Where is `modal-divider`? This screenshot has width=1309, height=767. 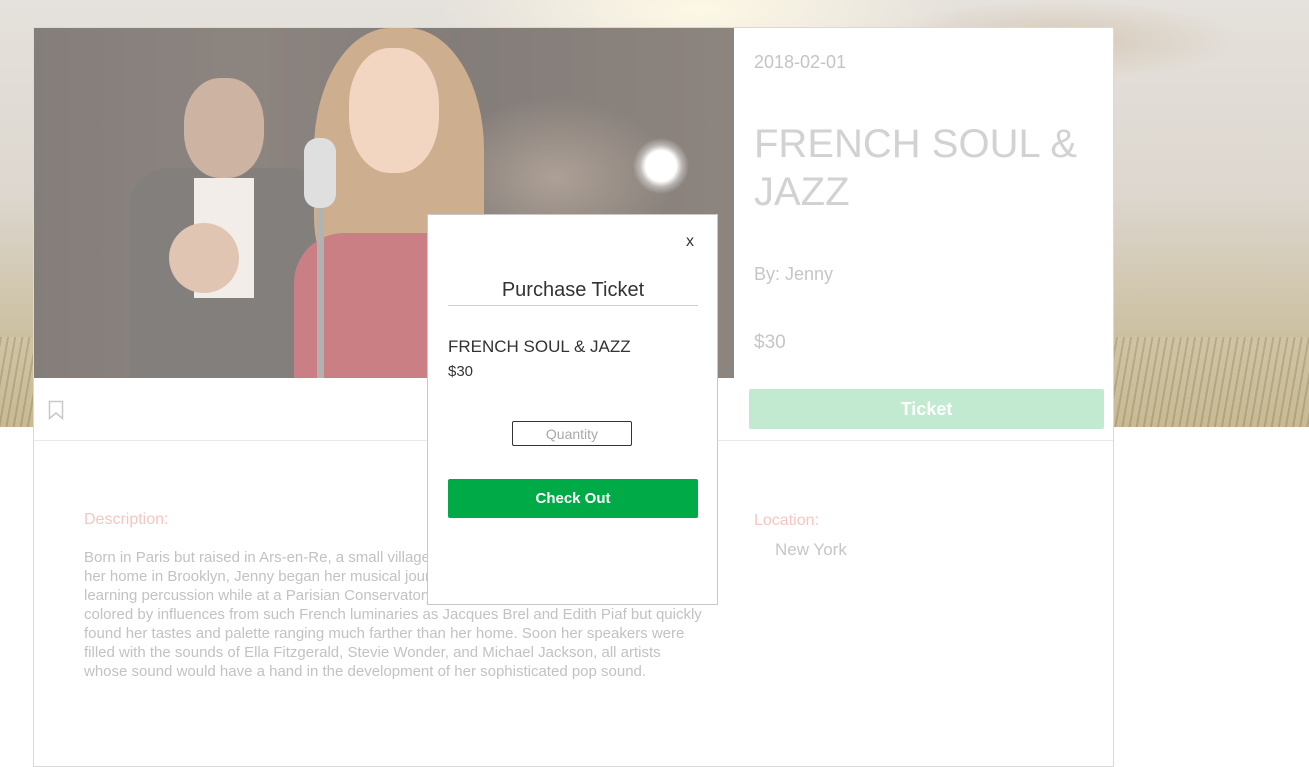
modal-divider is located at coordinates (573, 305).